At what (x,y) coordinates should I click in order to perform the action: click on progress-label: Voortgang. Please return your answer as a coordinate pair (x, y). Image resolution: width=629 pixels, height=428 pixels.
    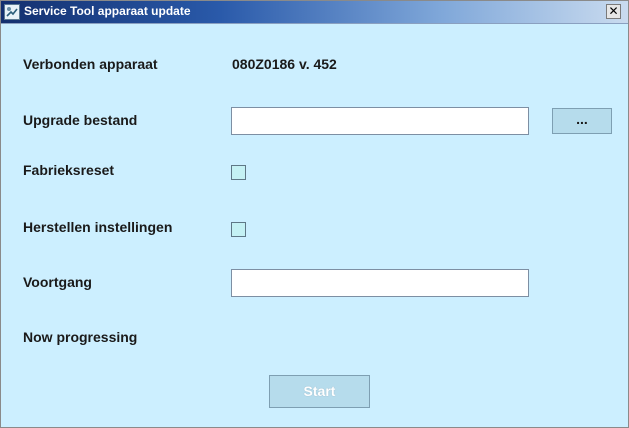
    Looking at the image, I should click on (57, 282).